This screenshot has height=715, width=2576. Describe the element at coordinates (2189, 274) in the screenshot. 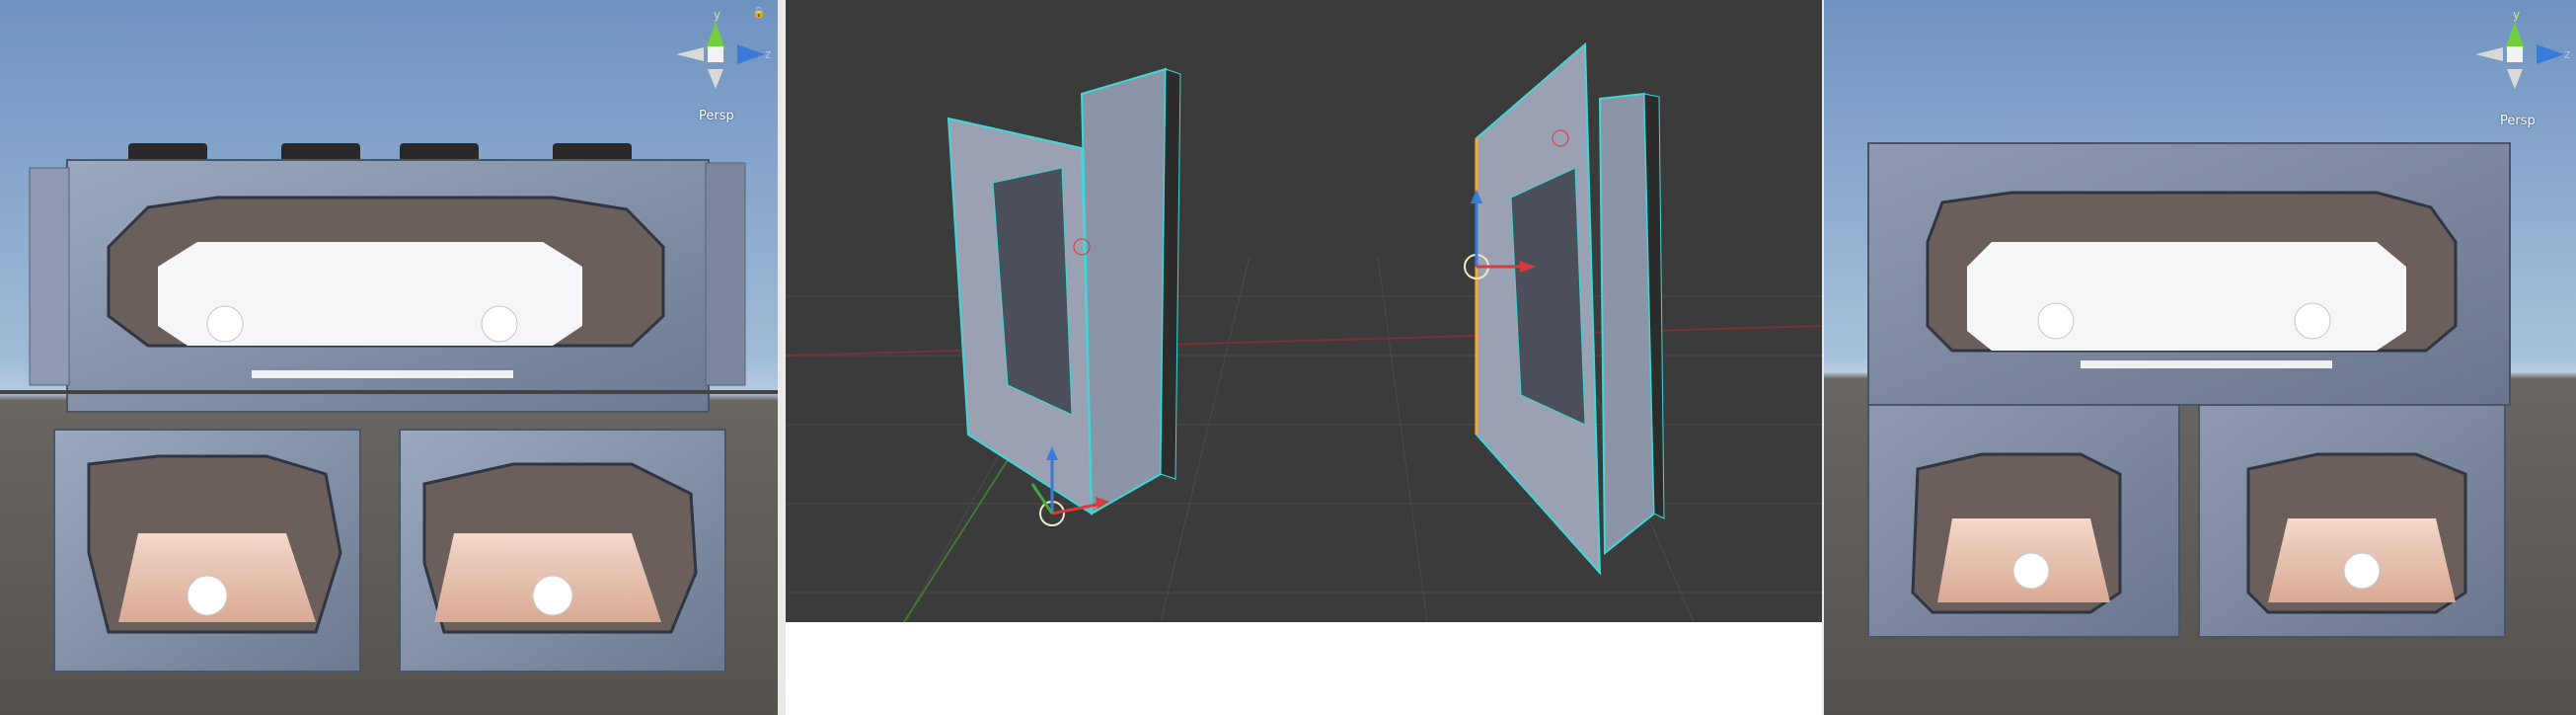

I see `upper-corridor-module-right` at that location.